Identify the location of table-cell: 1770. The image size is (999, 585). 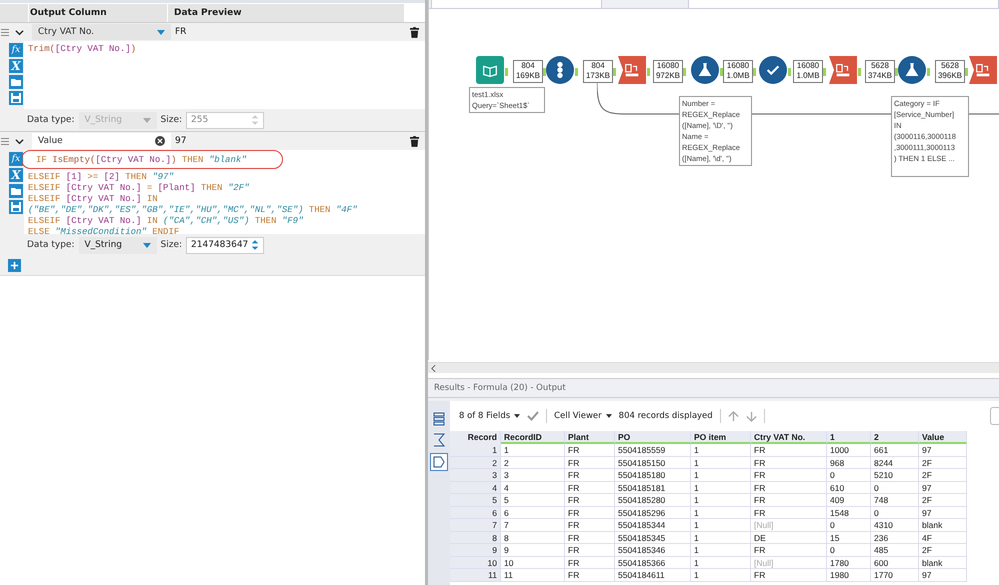
(895, 575).